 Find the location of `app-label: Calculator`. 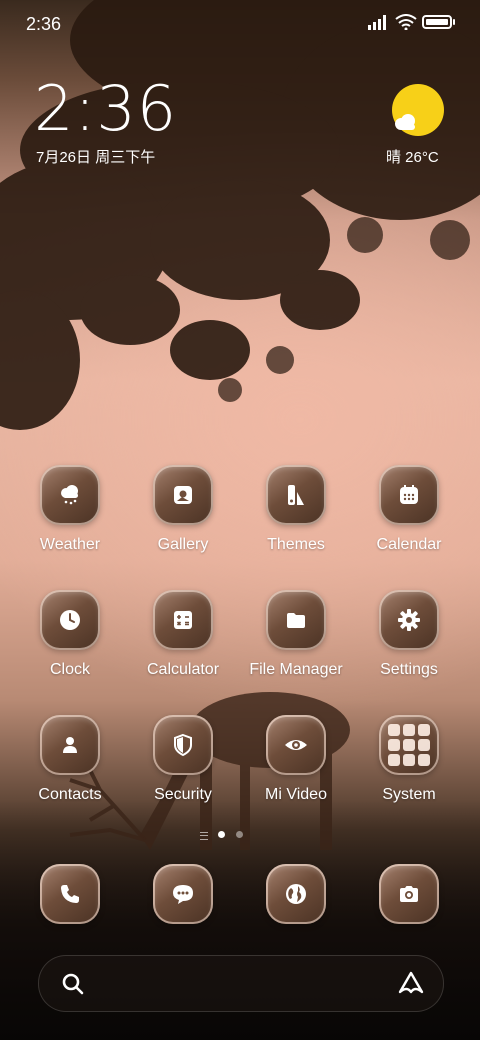

app-label: Calculator is located at coordinates (183, 669).